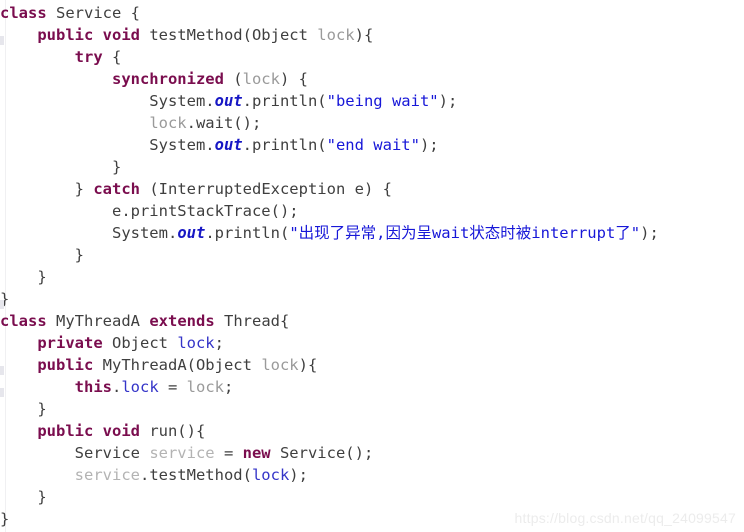  Describe the element at coordinates (93, 387) in the screenshot. I see `code-token-keyword: this` at that location.